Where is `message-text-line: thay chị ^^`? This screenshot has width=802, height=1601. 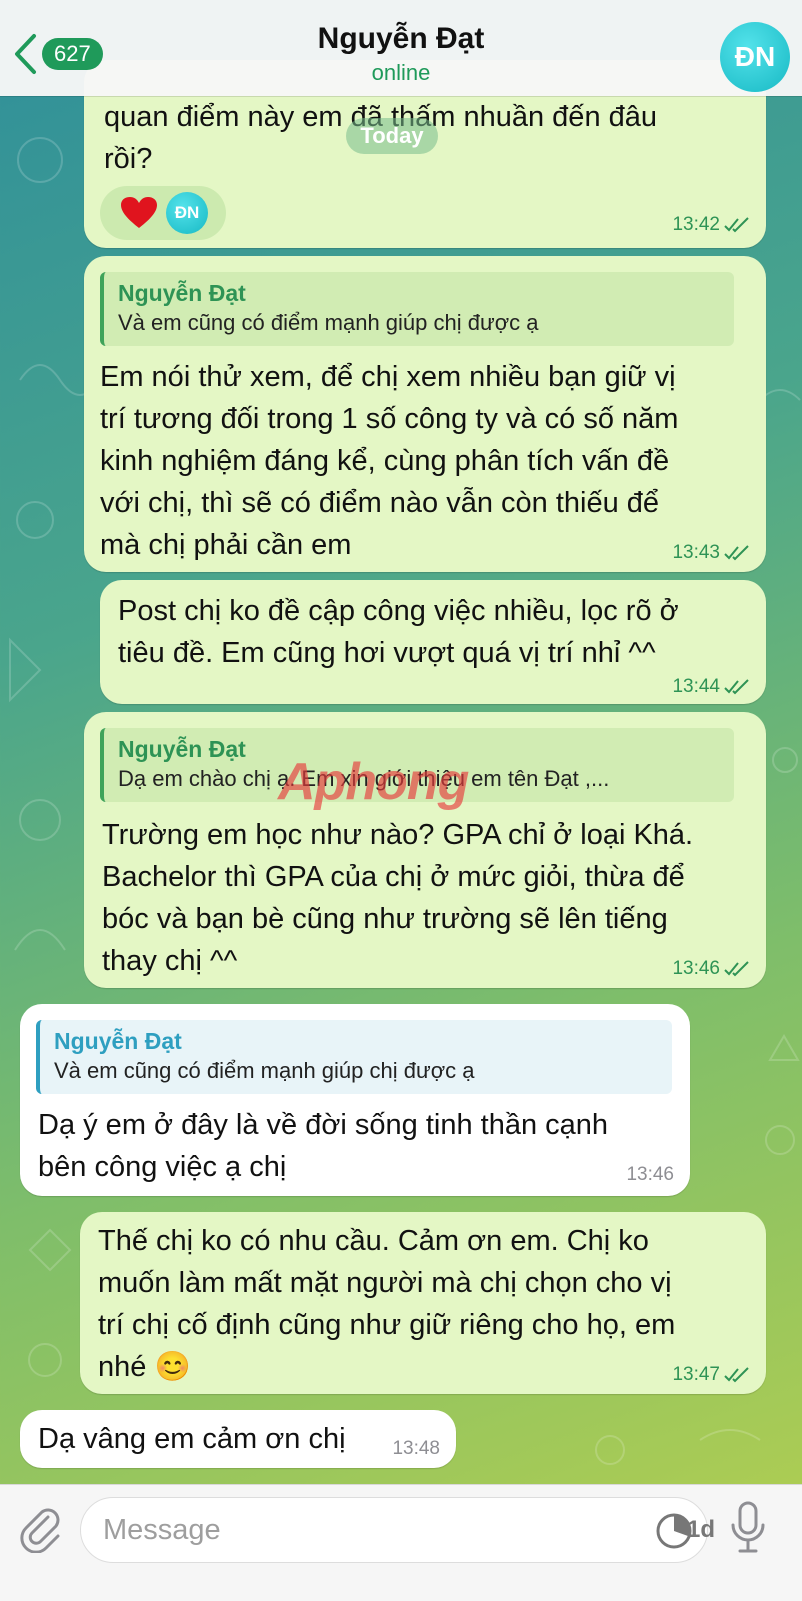 message-text-line: thay chị ^^ is located at coordinates (170, 961).